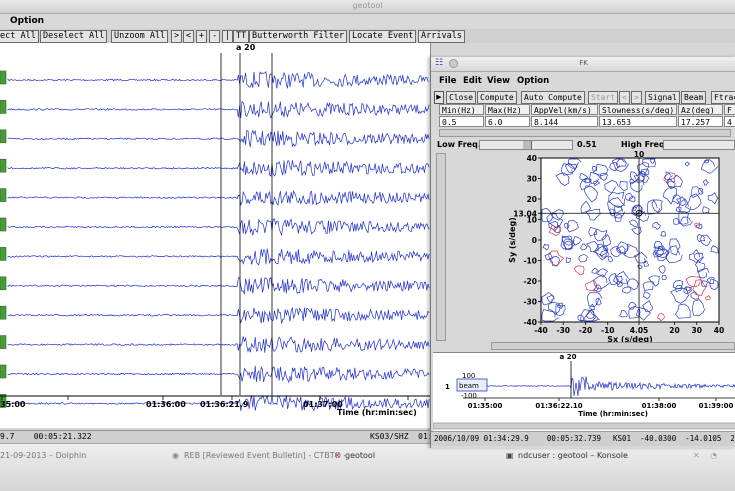  I want to click on locate-event-button: Locate Event, so click(383, 36).